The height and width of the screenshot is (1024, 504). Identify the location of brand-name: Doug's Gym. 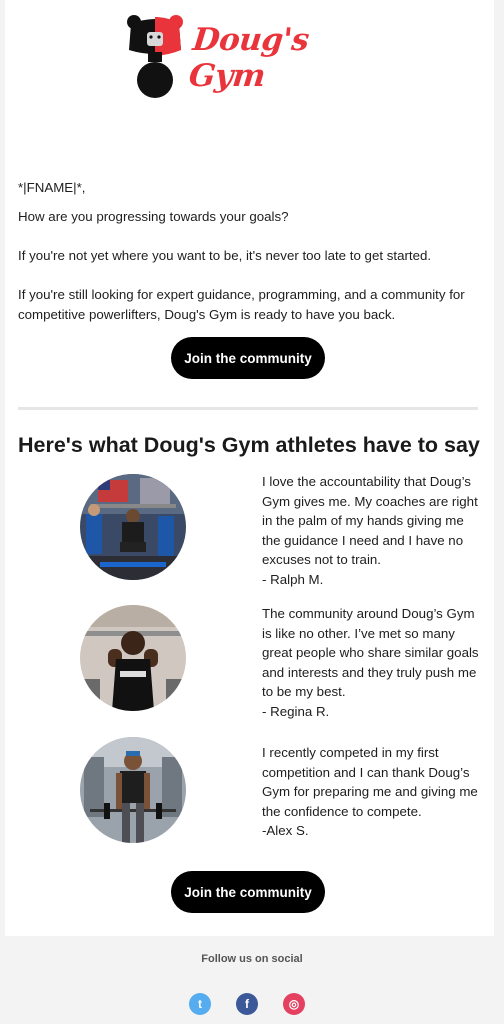
(249, 58).